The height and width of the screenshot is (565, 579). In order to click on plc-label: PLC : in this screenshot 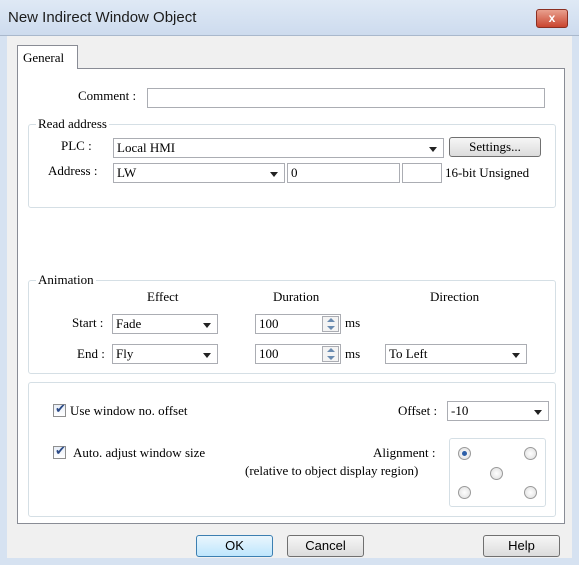, I will do `click(76, 145)`.